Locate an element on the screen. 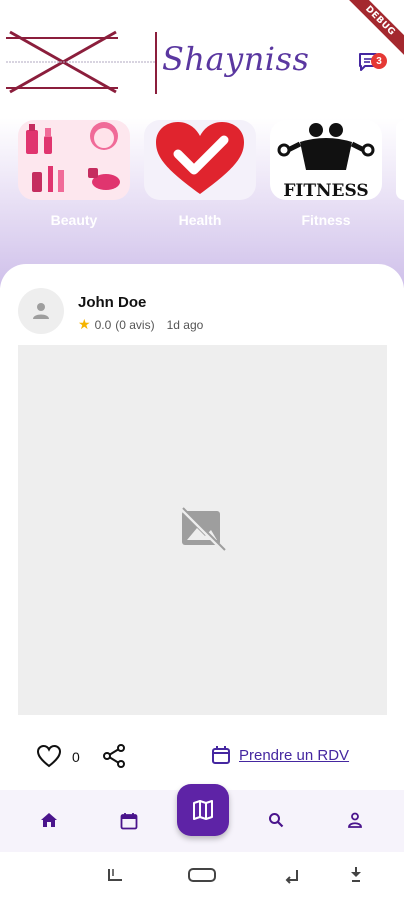 The image size is (404, 900). map-icon is located at coordinates (203, 810).